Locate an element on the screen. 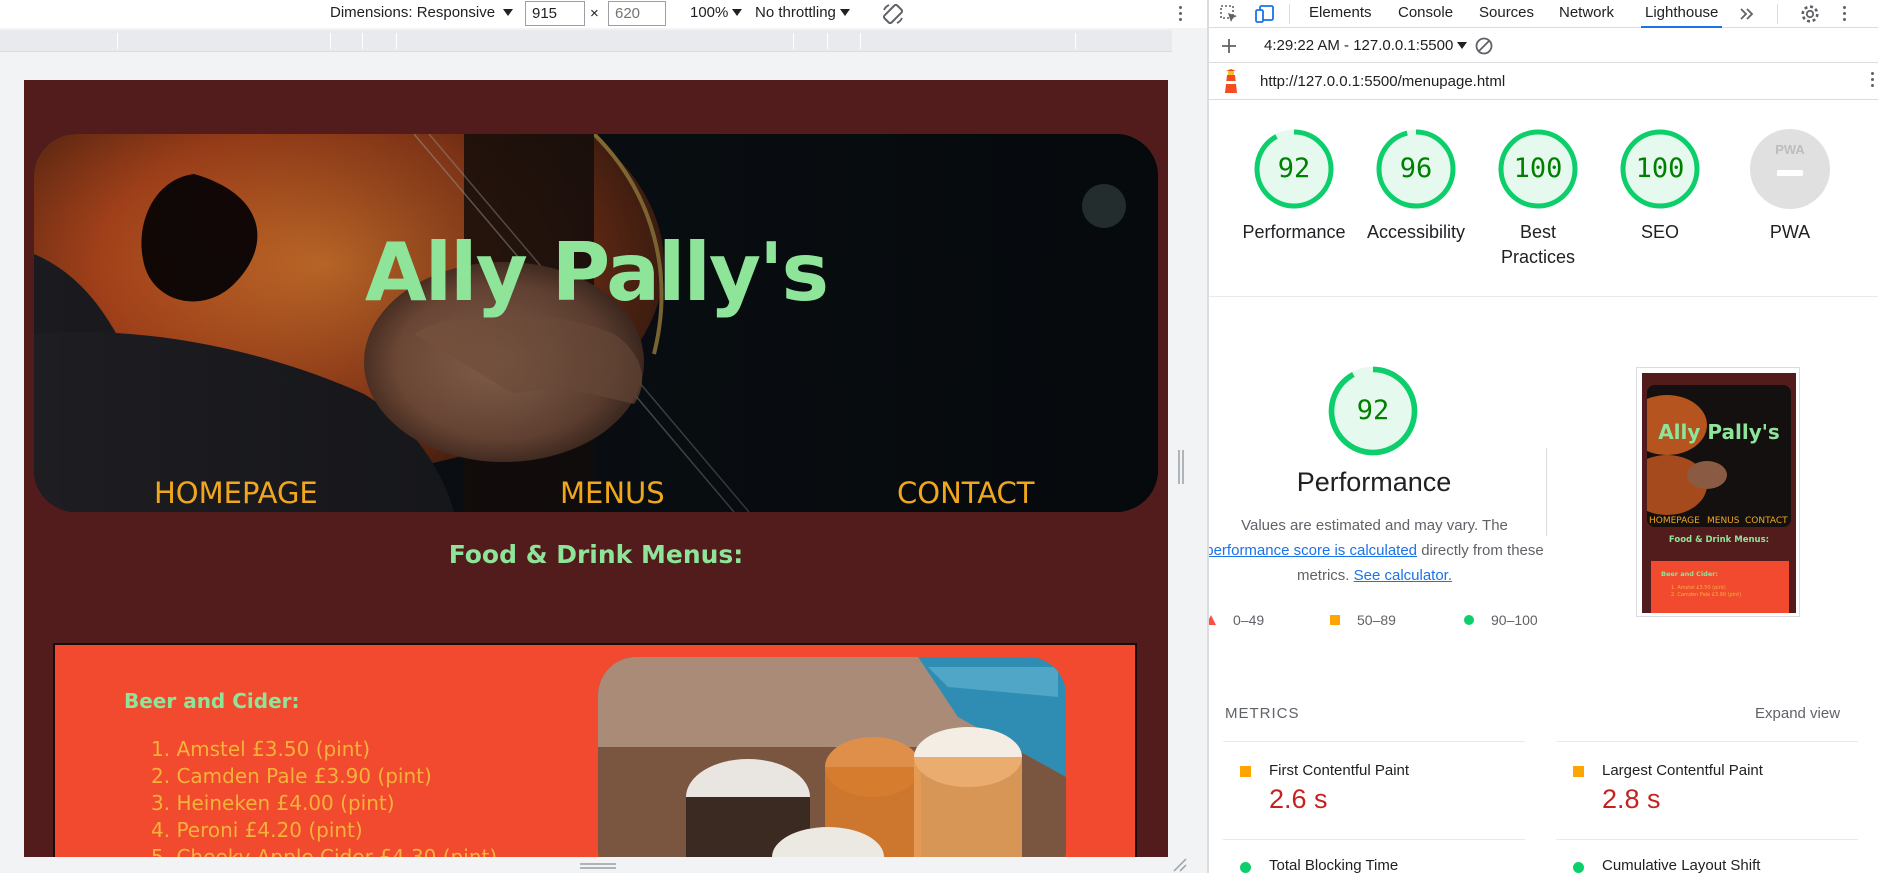 The height and width of the screenshot is (873, 1878). device-toolbar-toggle-icon is located at coordinates (1265, 14).